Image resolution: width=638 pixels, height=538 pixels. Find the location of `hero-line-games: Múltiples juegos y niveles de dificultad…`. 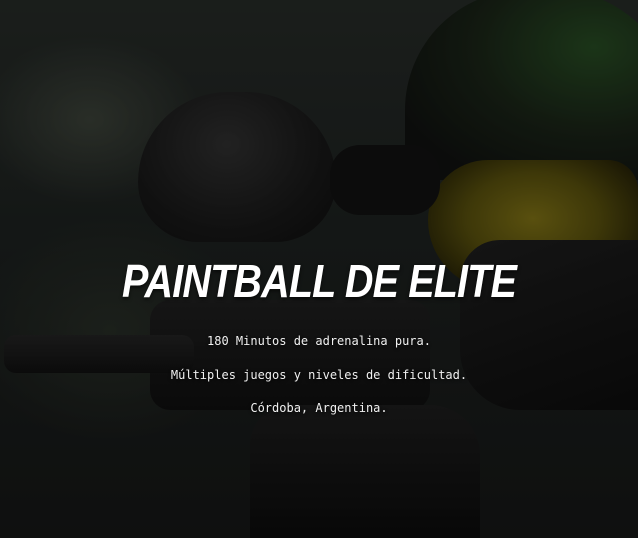

hero-line-games: Múltiples juegos y niveles de dificultad… is located at coordinates (319, 375).